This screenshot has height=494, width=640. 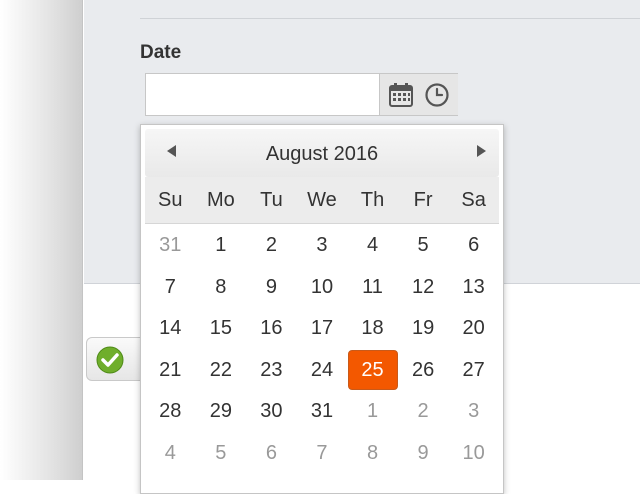 I want to click on save-button, so click(x=116, y=359).